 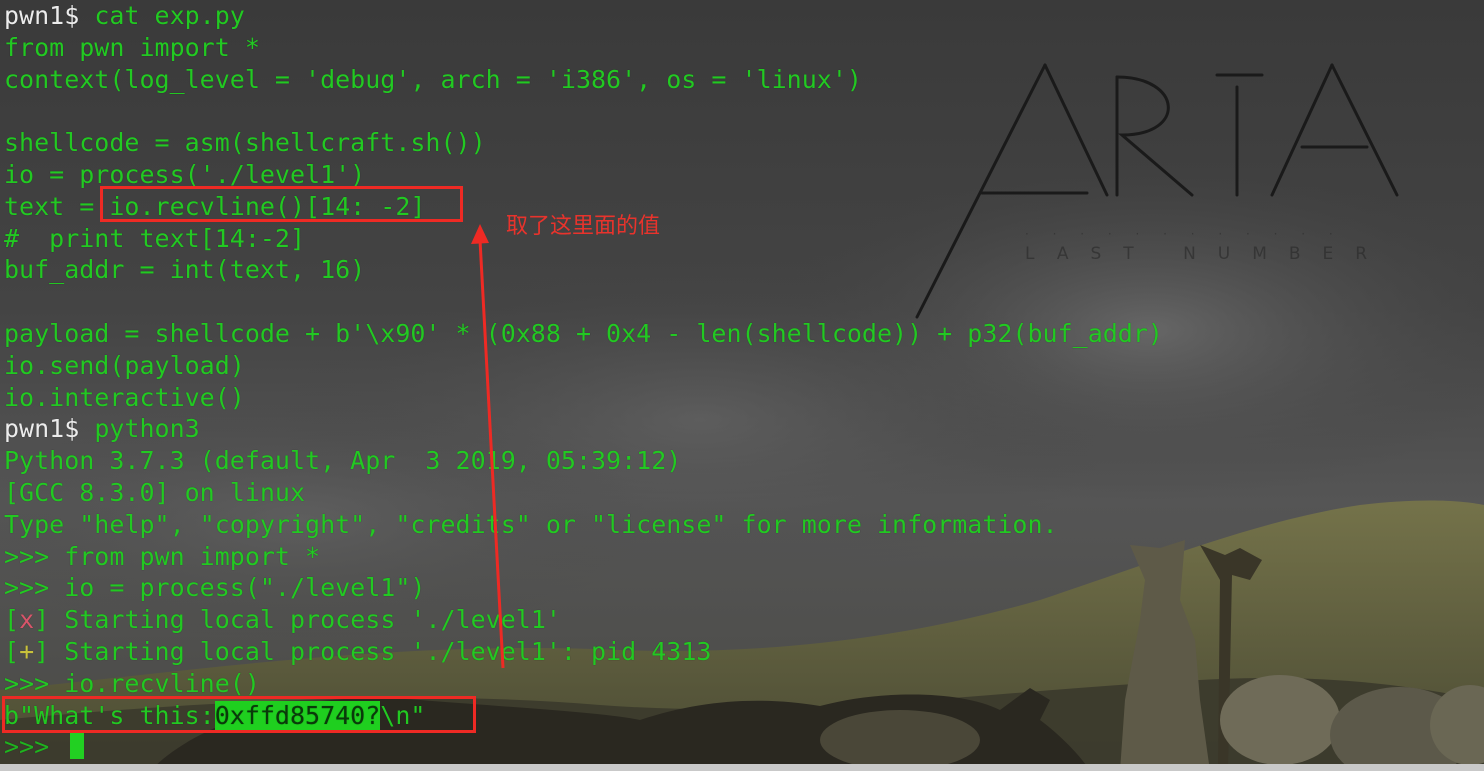 I want to click on code-text: text =, so click(x=57, y=206).